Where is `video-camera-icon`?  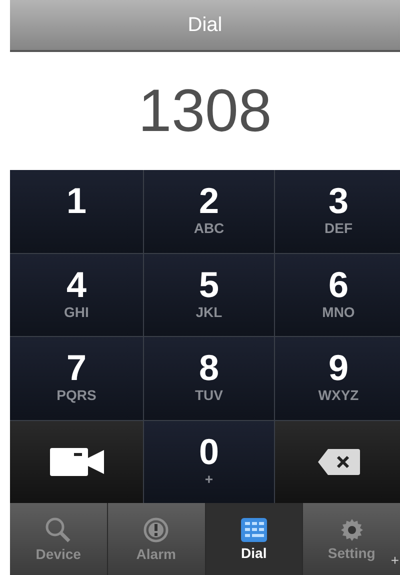
video-camera-icon is located at coordinates (77, 462).